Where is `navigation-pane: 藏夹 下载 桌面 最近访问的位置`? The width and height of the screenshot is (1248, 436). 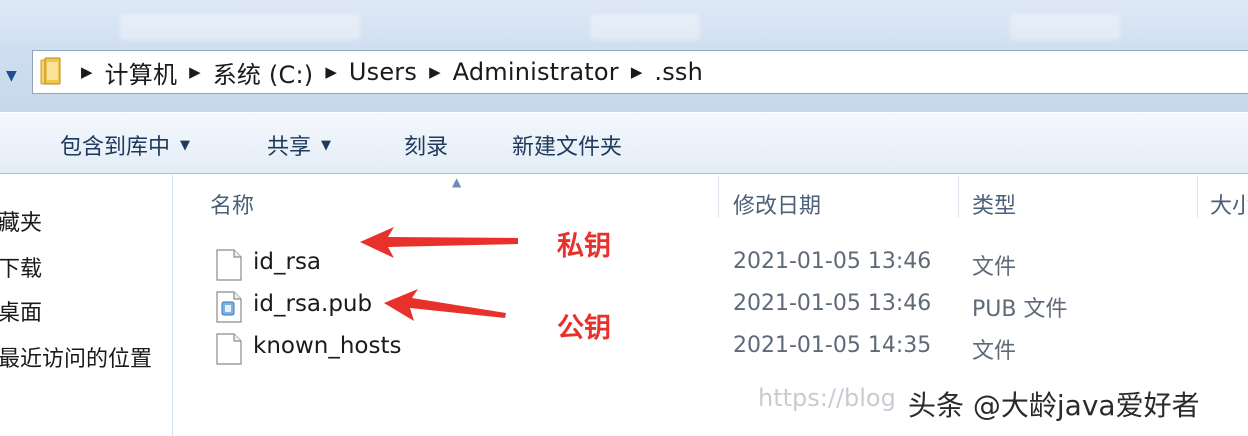 navigation-pane: 藏夹 下载 桌面 最近访问的位置 is located at coordinates (86, 305).